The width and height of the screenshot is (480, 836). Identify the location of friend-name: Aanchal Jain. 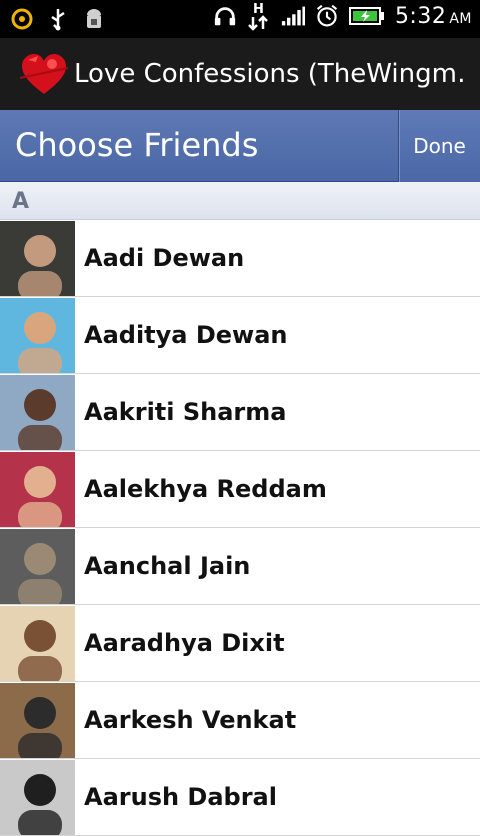
(167, 566).